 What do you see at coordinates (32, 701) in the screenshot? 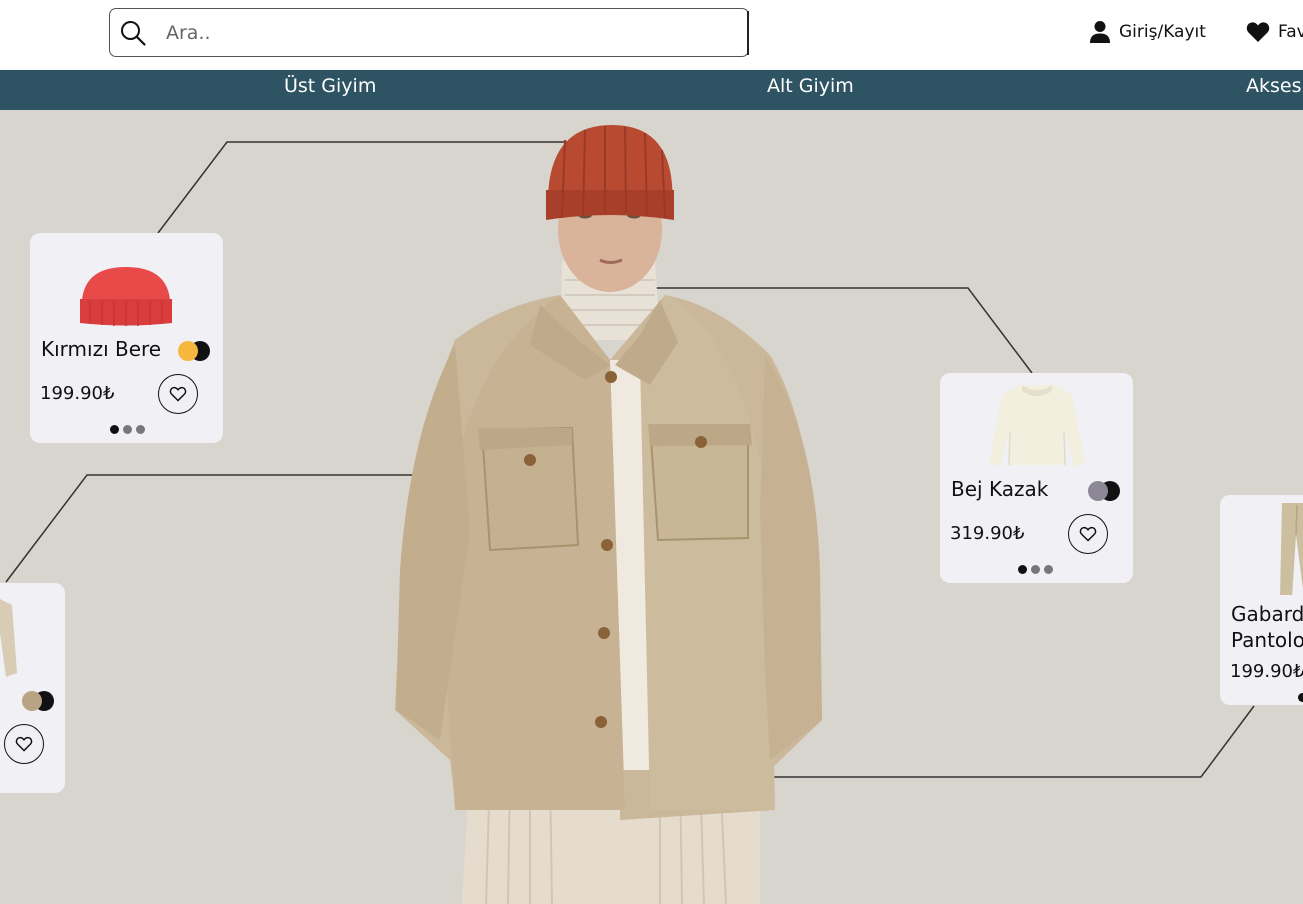
I see `swatch-beige` at bounding box center [32, 701].